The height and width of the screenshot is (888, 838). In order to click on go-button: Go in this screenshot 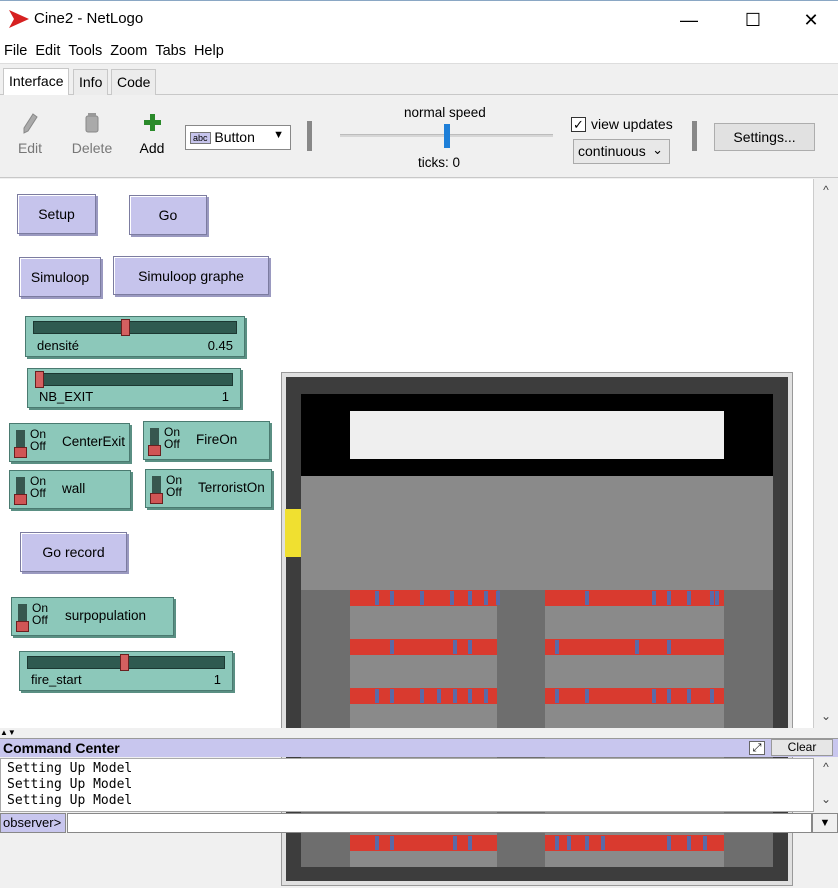, I will do `click(168, 215)`.